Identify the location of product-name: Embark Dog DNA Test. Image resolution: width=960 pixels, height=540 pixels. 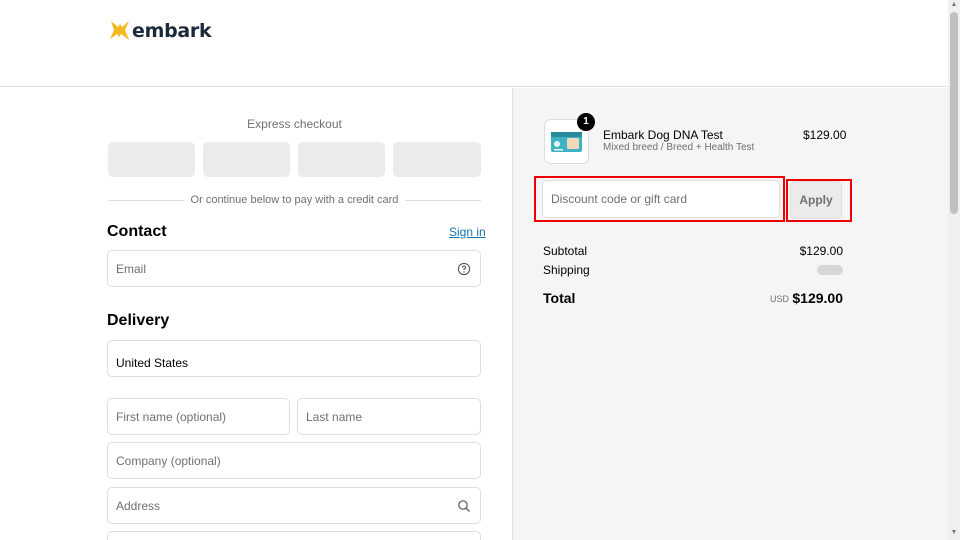
(663, 135).